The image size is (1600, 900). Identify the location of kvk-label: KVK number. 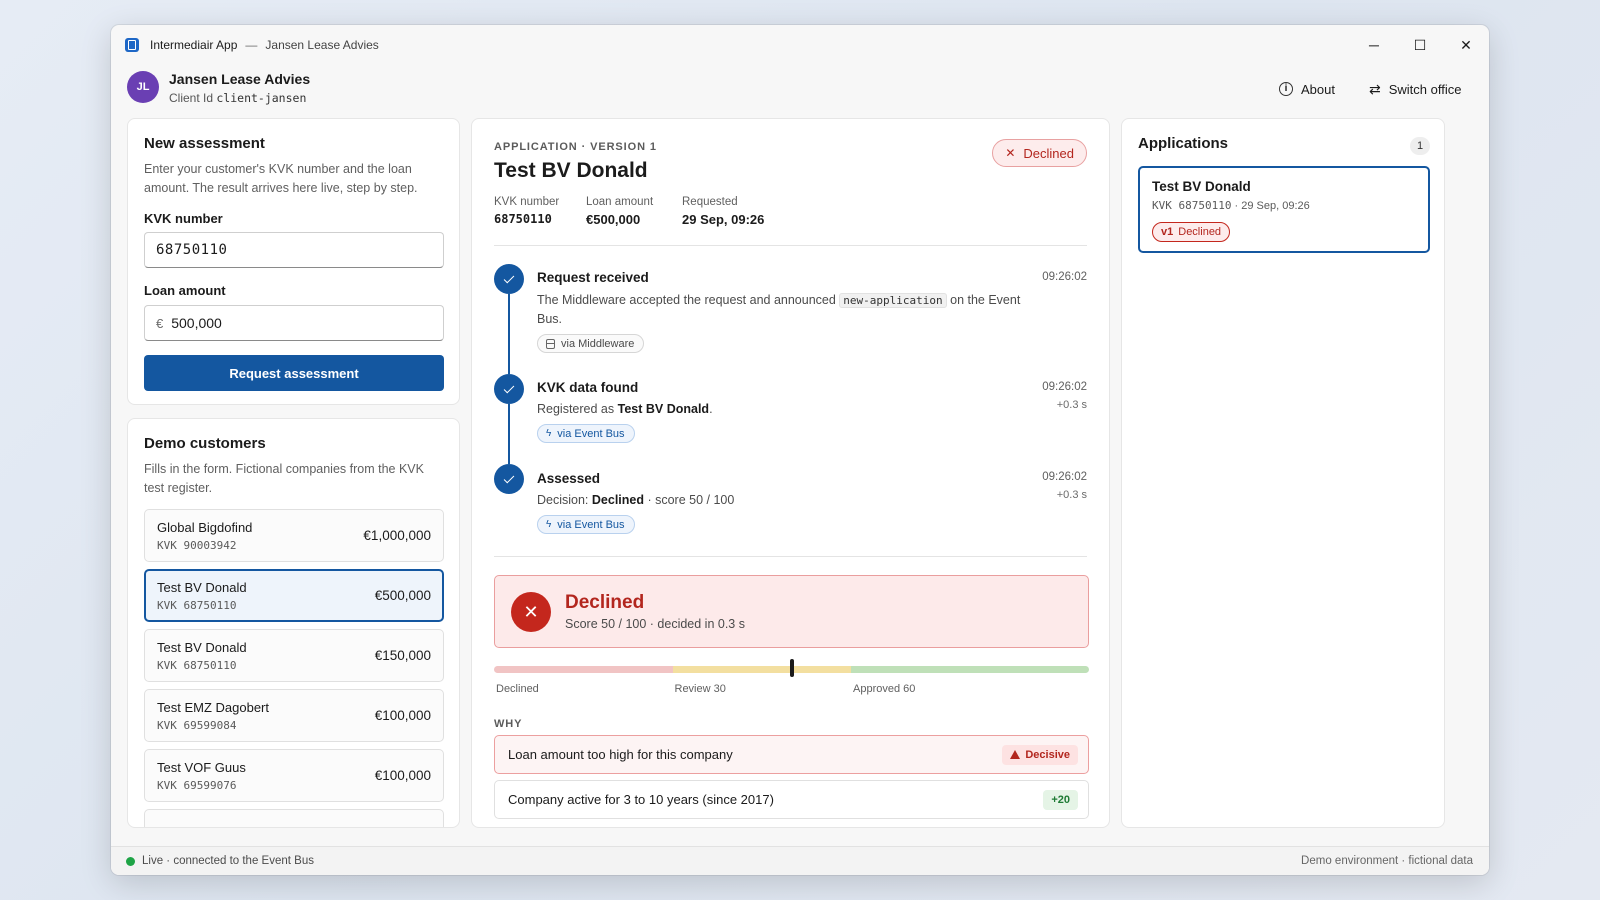
(183, 218).